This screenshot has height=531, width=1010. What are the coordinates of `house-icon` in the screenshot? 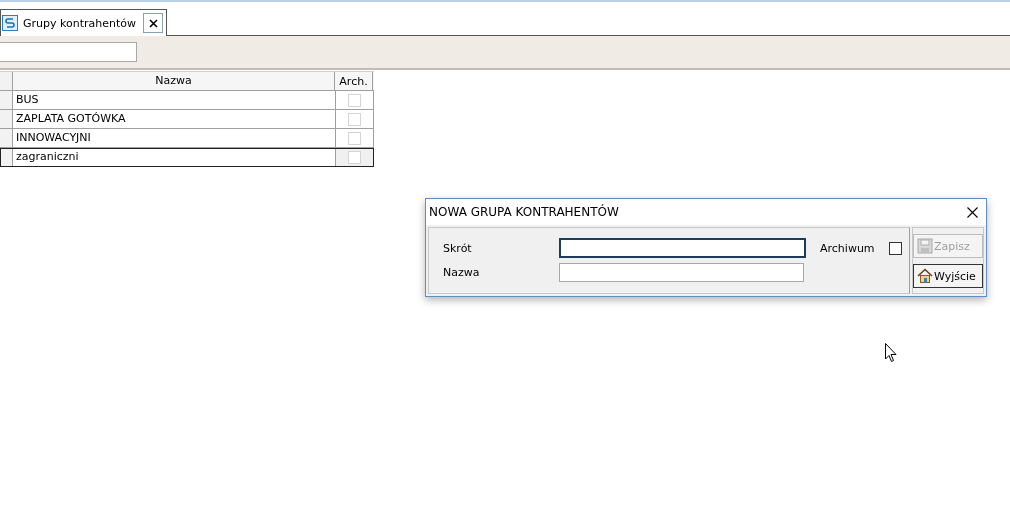 It's located at (925, 276).